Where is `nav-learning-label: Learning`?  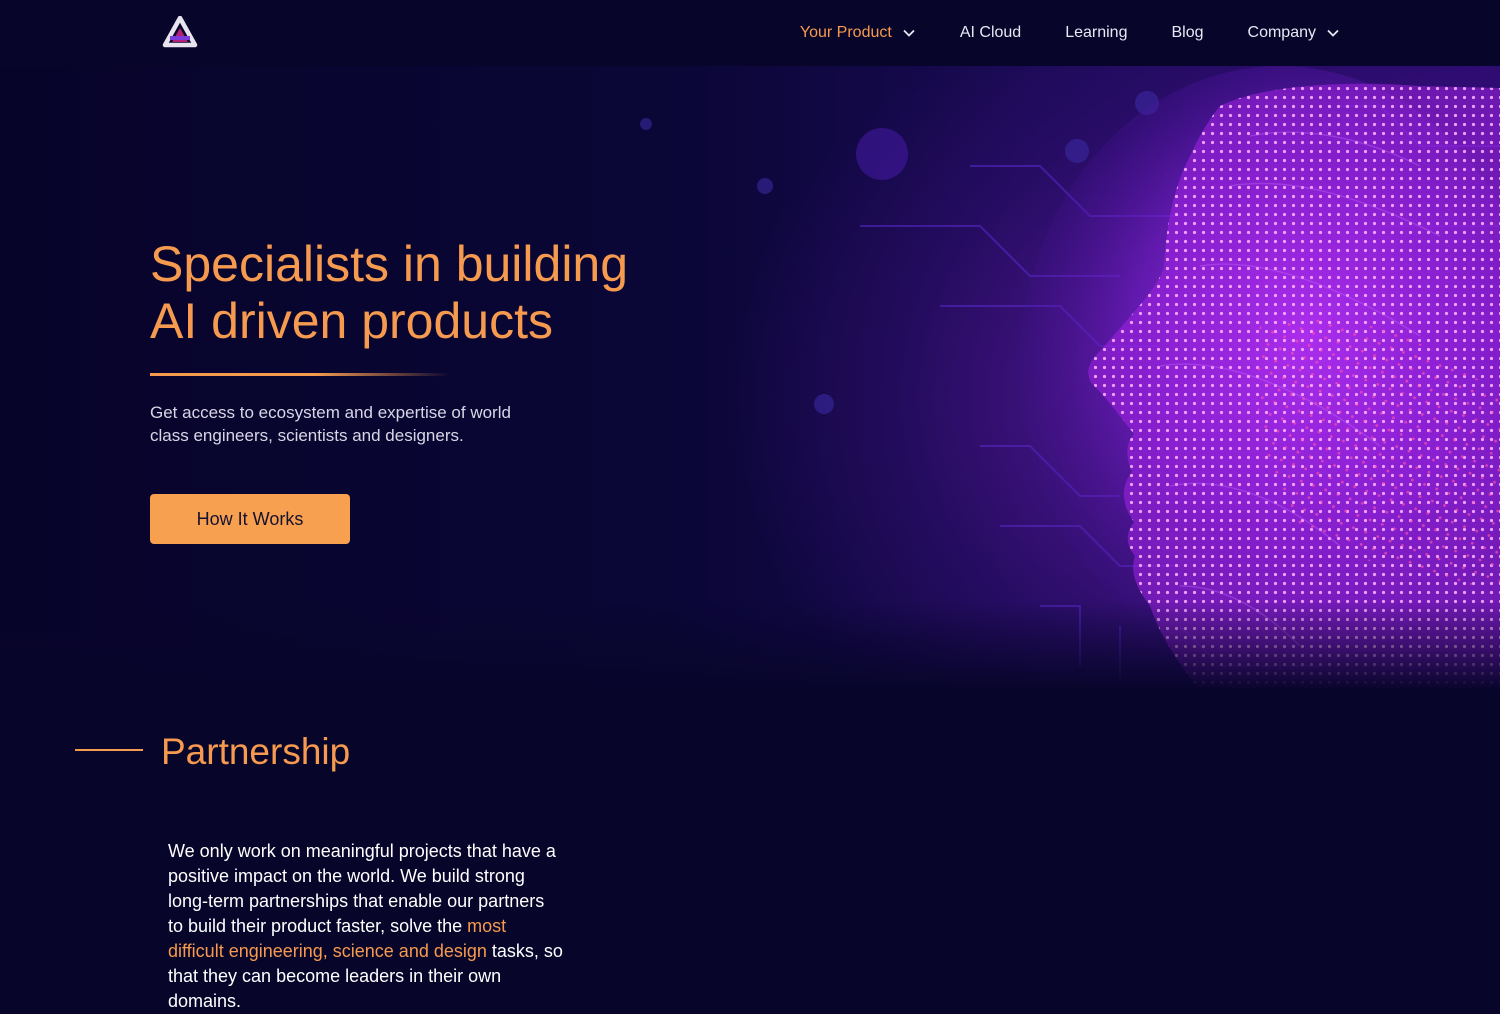
nav-learning-label: Learning is located at coordinates (1096, 32).